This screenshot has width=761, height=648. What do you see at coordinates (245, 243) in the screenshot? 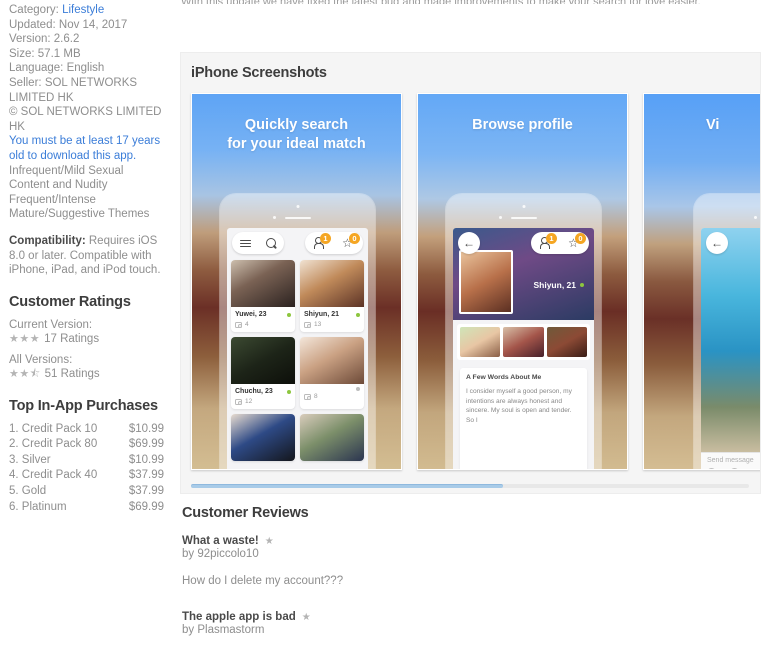
I see `menu-icon` at bounding box center [245, 243].